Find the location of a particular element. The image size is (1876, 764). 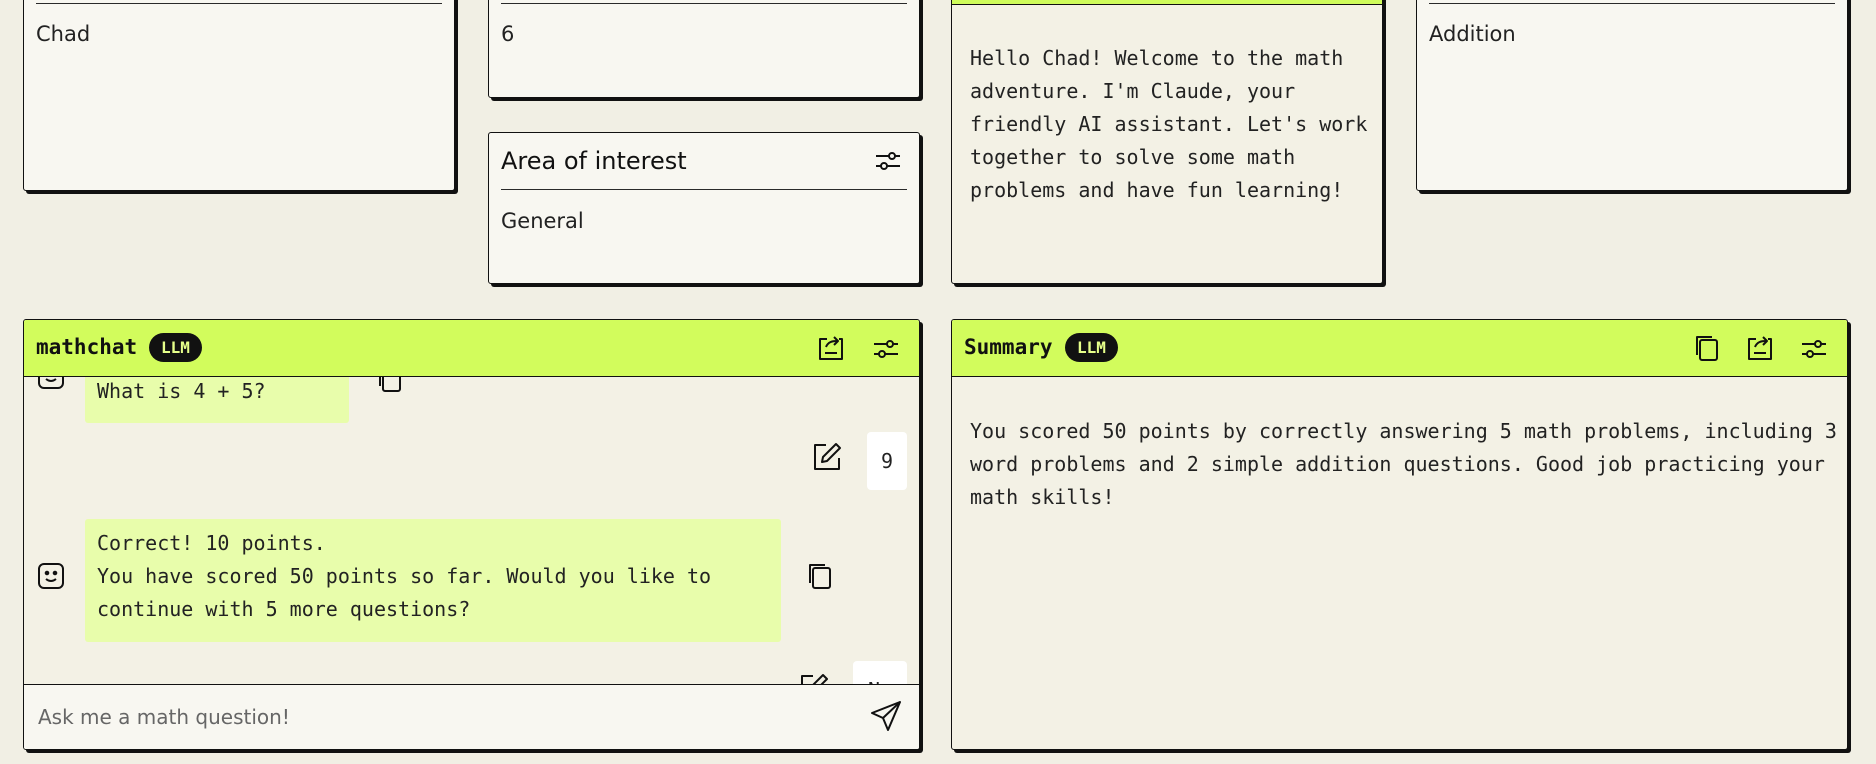

summary-title: Summary is located at coordinates (1008, 347).